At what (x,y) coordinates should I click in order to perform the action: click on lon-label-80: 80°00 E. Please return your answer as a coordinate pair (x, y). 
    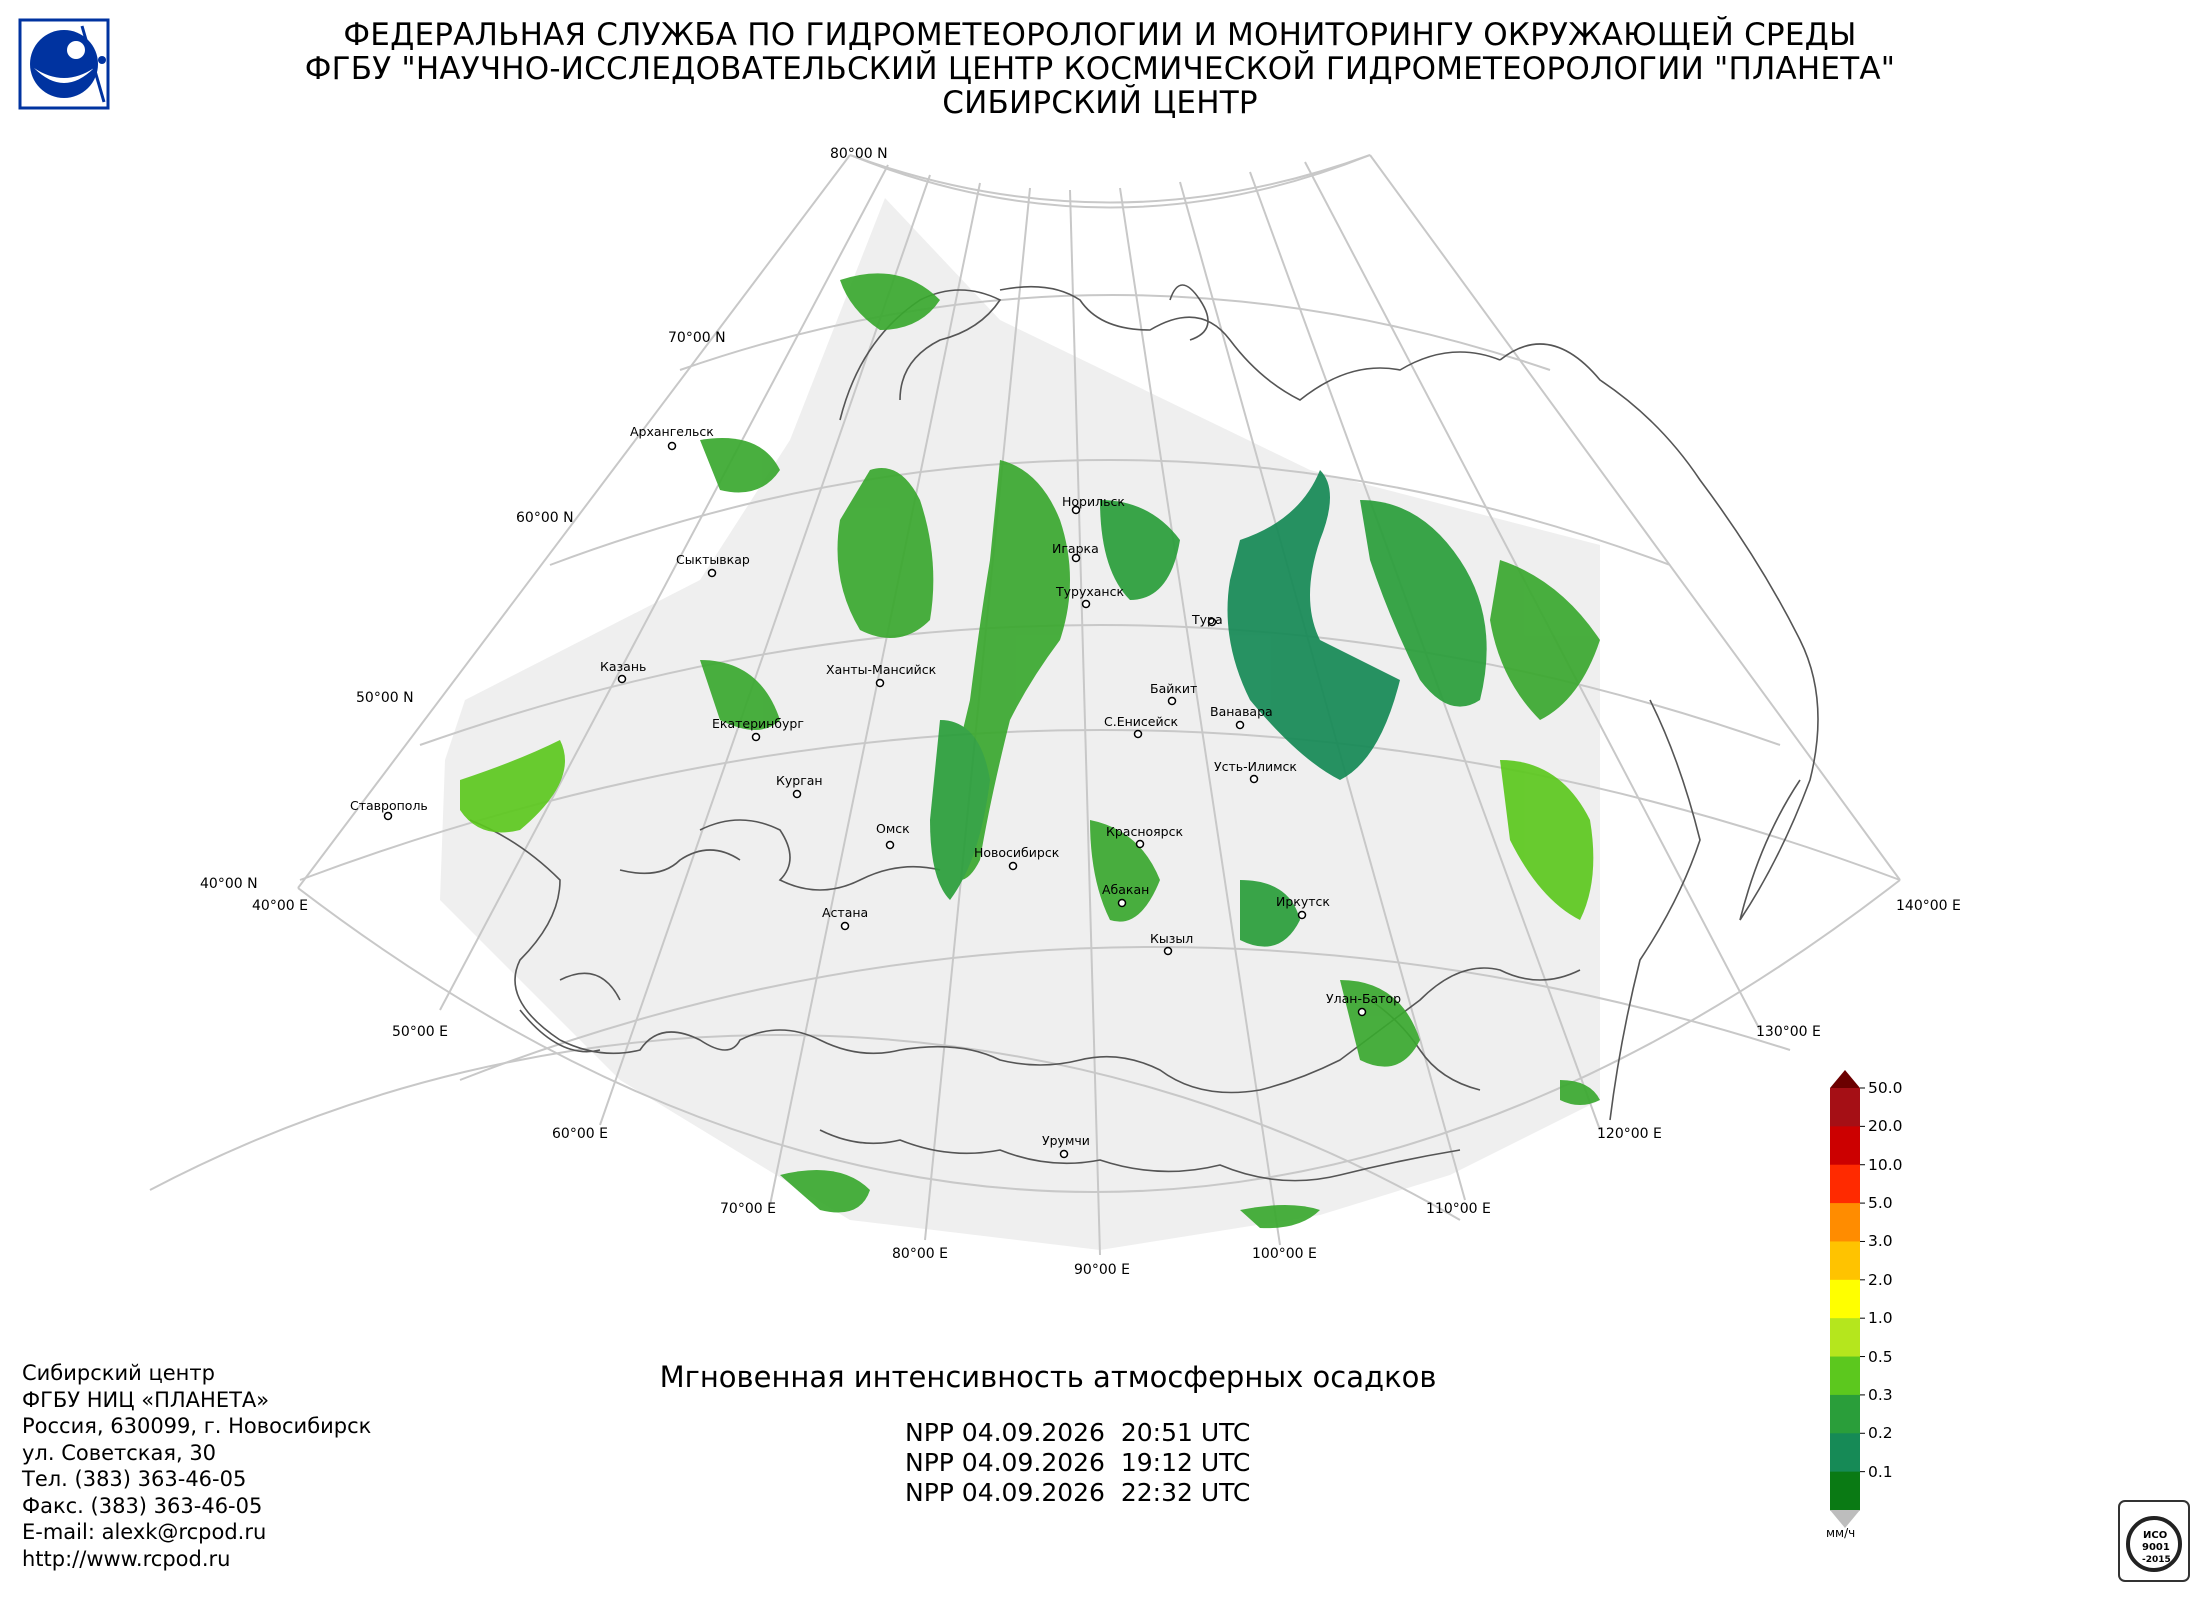
    Looking at the image, I should click on (920, 1254).